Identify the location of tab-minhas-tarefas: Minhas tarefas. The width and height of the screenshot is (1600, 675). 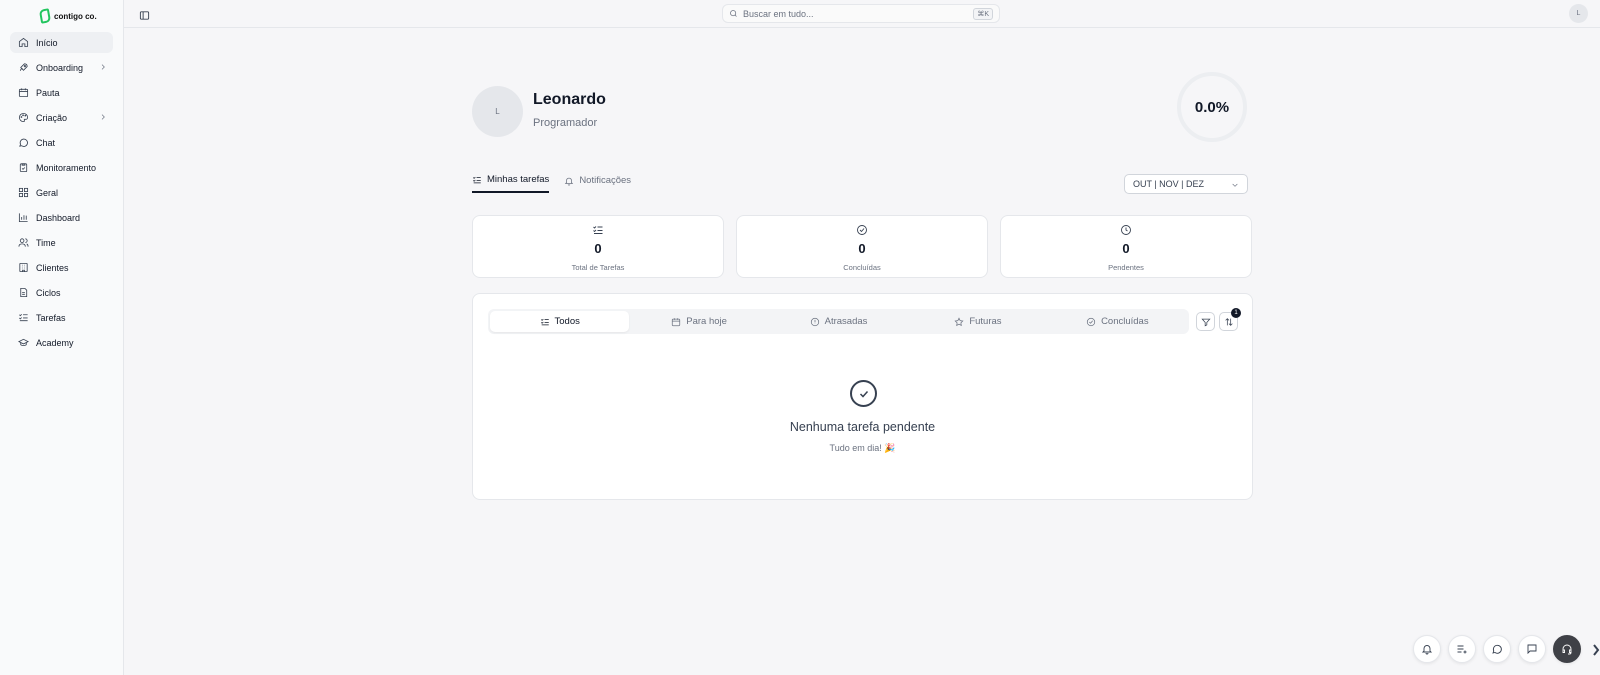
(511, 183).